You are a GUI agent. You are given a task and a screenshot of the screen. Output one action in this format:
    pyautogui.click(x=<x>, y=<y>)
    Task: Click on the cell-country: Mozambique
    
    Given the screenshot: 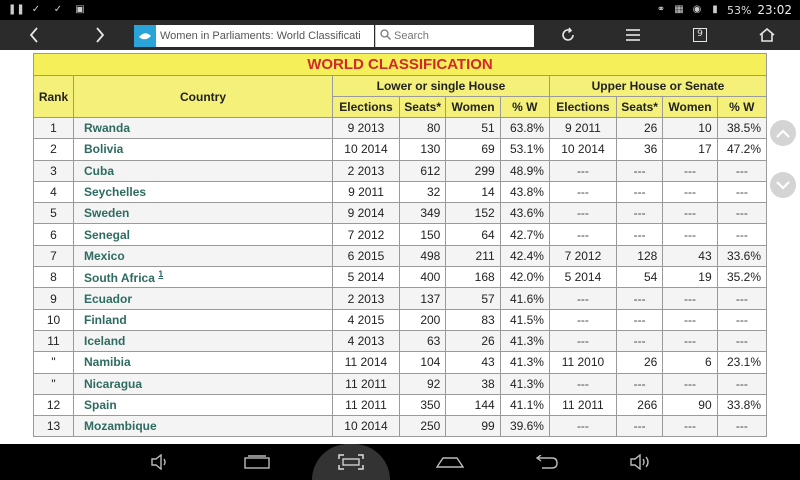 What is the action you would take?
    pyautogui.click(x=203, y=426)
    